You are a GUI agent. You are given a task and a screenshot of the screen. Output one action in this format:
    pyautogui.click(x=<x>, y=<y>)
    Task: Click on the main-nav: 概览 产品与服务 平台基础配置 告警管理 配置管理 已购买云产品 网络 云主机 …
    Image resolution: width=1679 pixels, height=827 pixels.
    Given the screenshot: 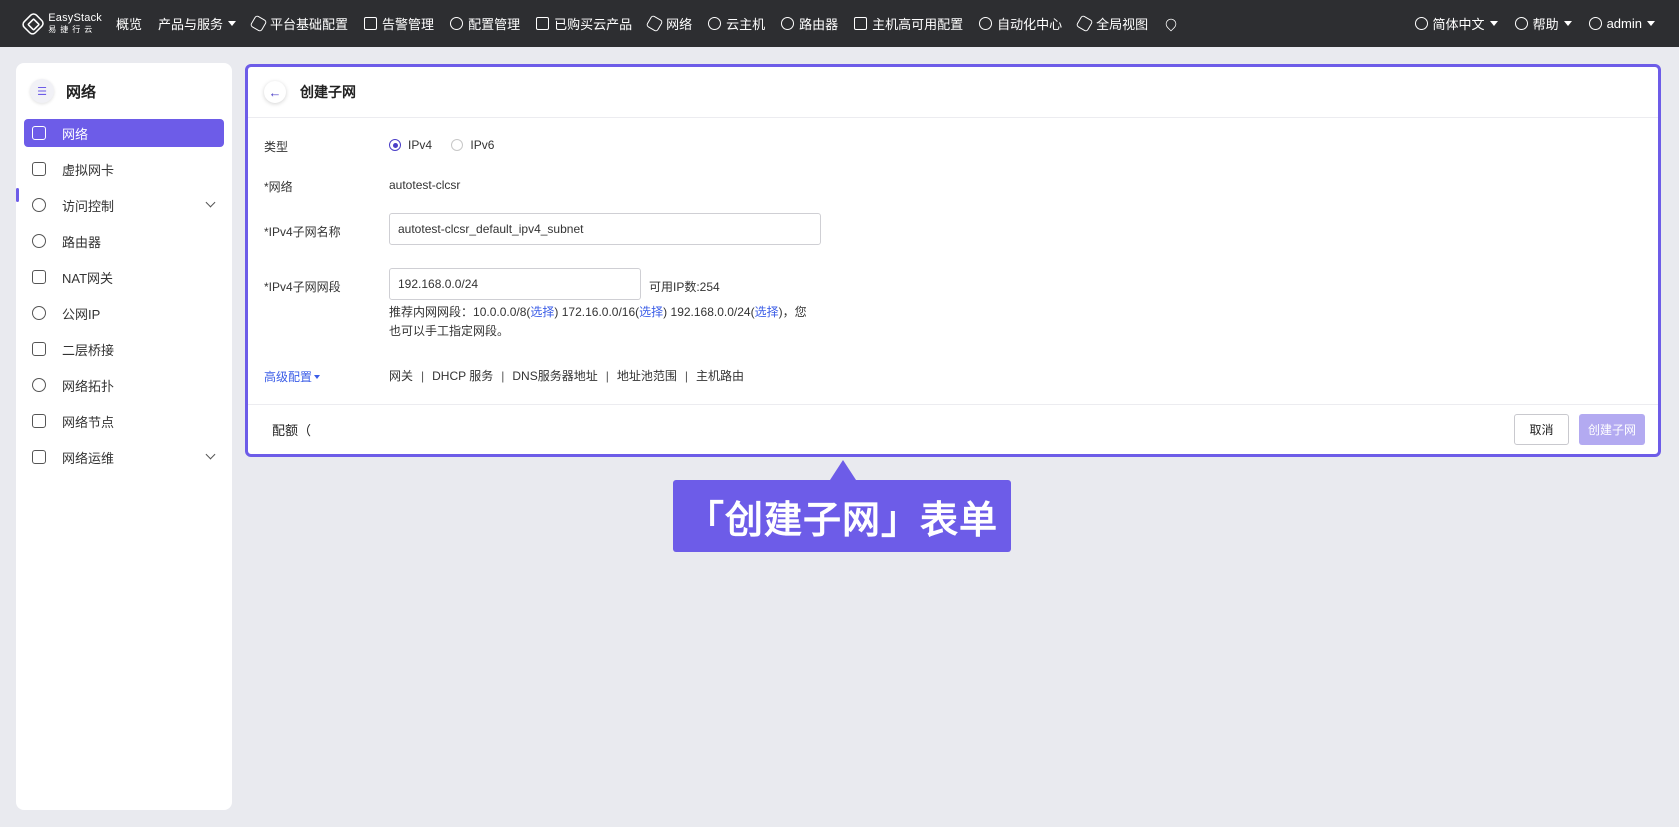 What is the action you would take?
    pyautogui.click(x=655, y=23)
    